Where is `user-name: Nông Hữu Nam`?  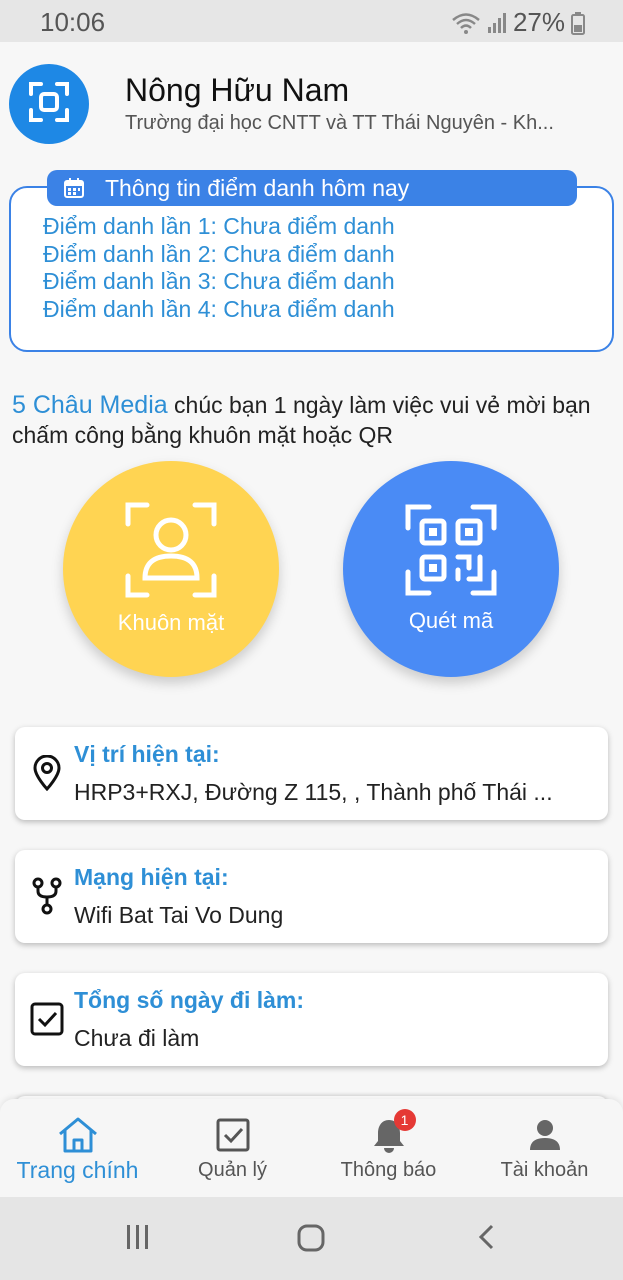
user-name: Nông Hữu Nam is located at coordinates (237, 90).